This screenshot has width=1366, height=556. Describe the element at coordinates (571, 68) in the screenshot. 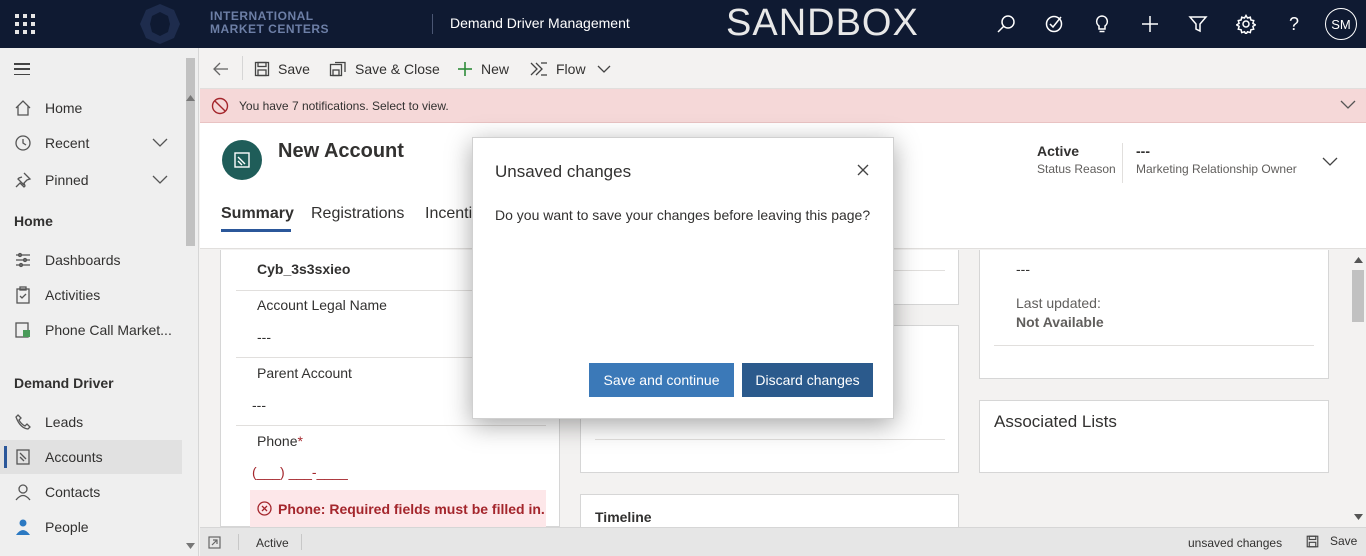

I see `flow-label: Flow` at that location.